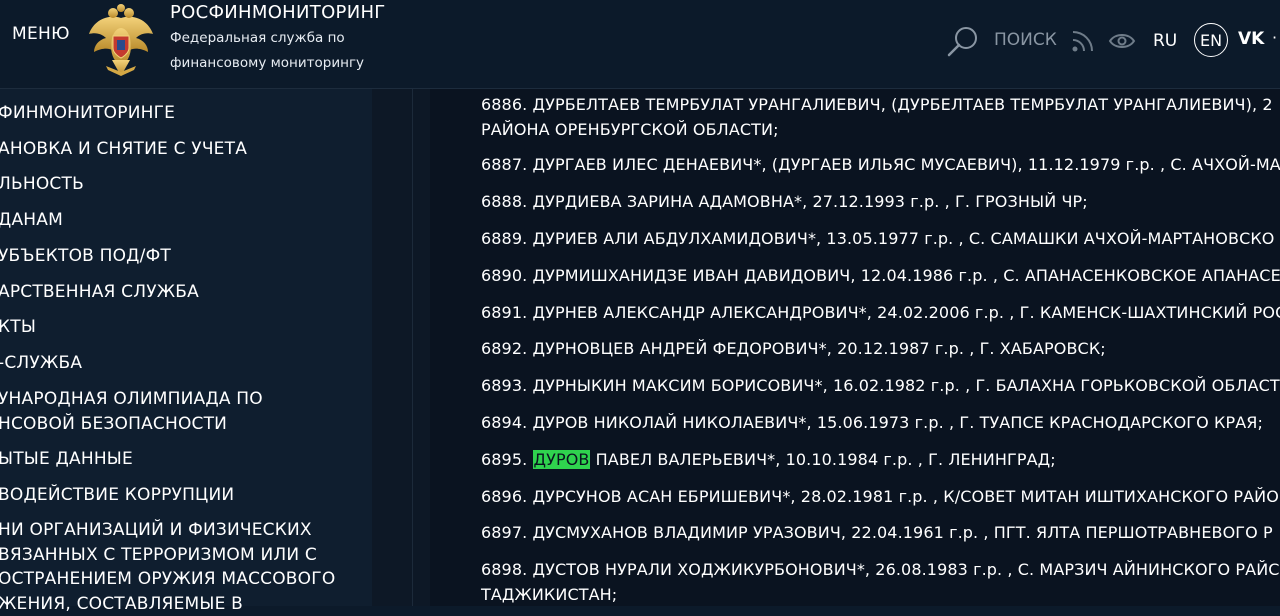 The width and height of the screenshot is (1280, 616). Describe the element at coordinates (87, 113) in the screenshot. I see `sidebar-item: ФИНМОНИТОРИНГЕ` at that location.